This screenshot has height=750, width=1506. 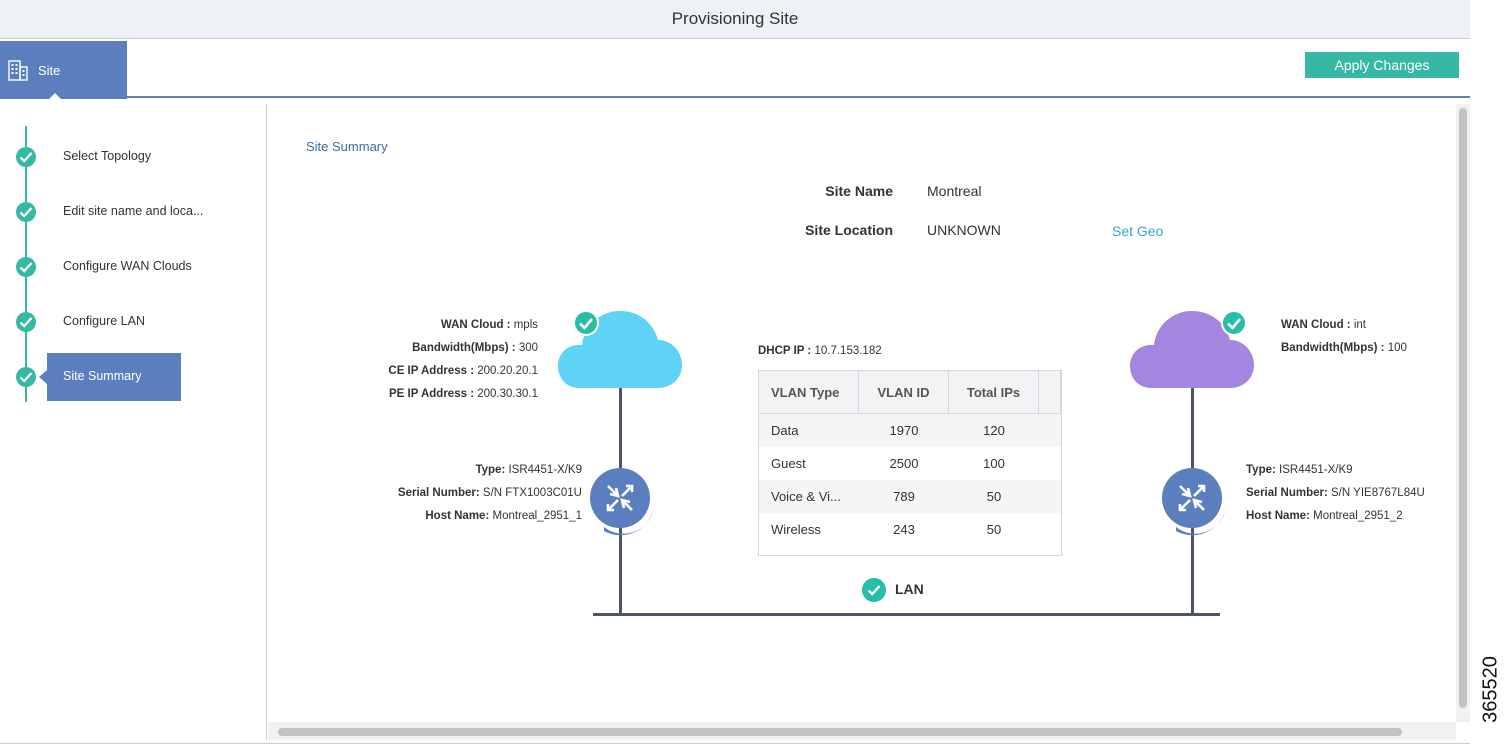 What do you see at coordinates (735, 69) in the screenshot?
I see `top-bar: Site Apply Changes` at bounding box center [735, 69].